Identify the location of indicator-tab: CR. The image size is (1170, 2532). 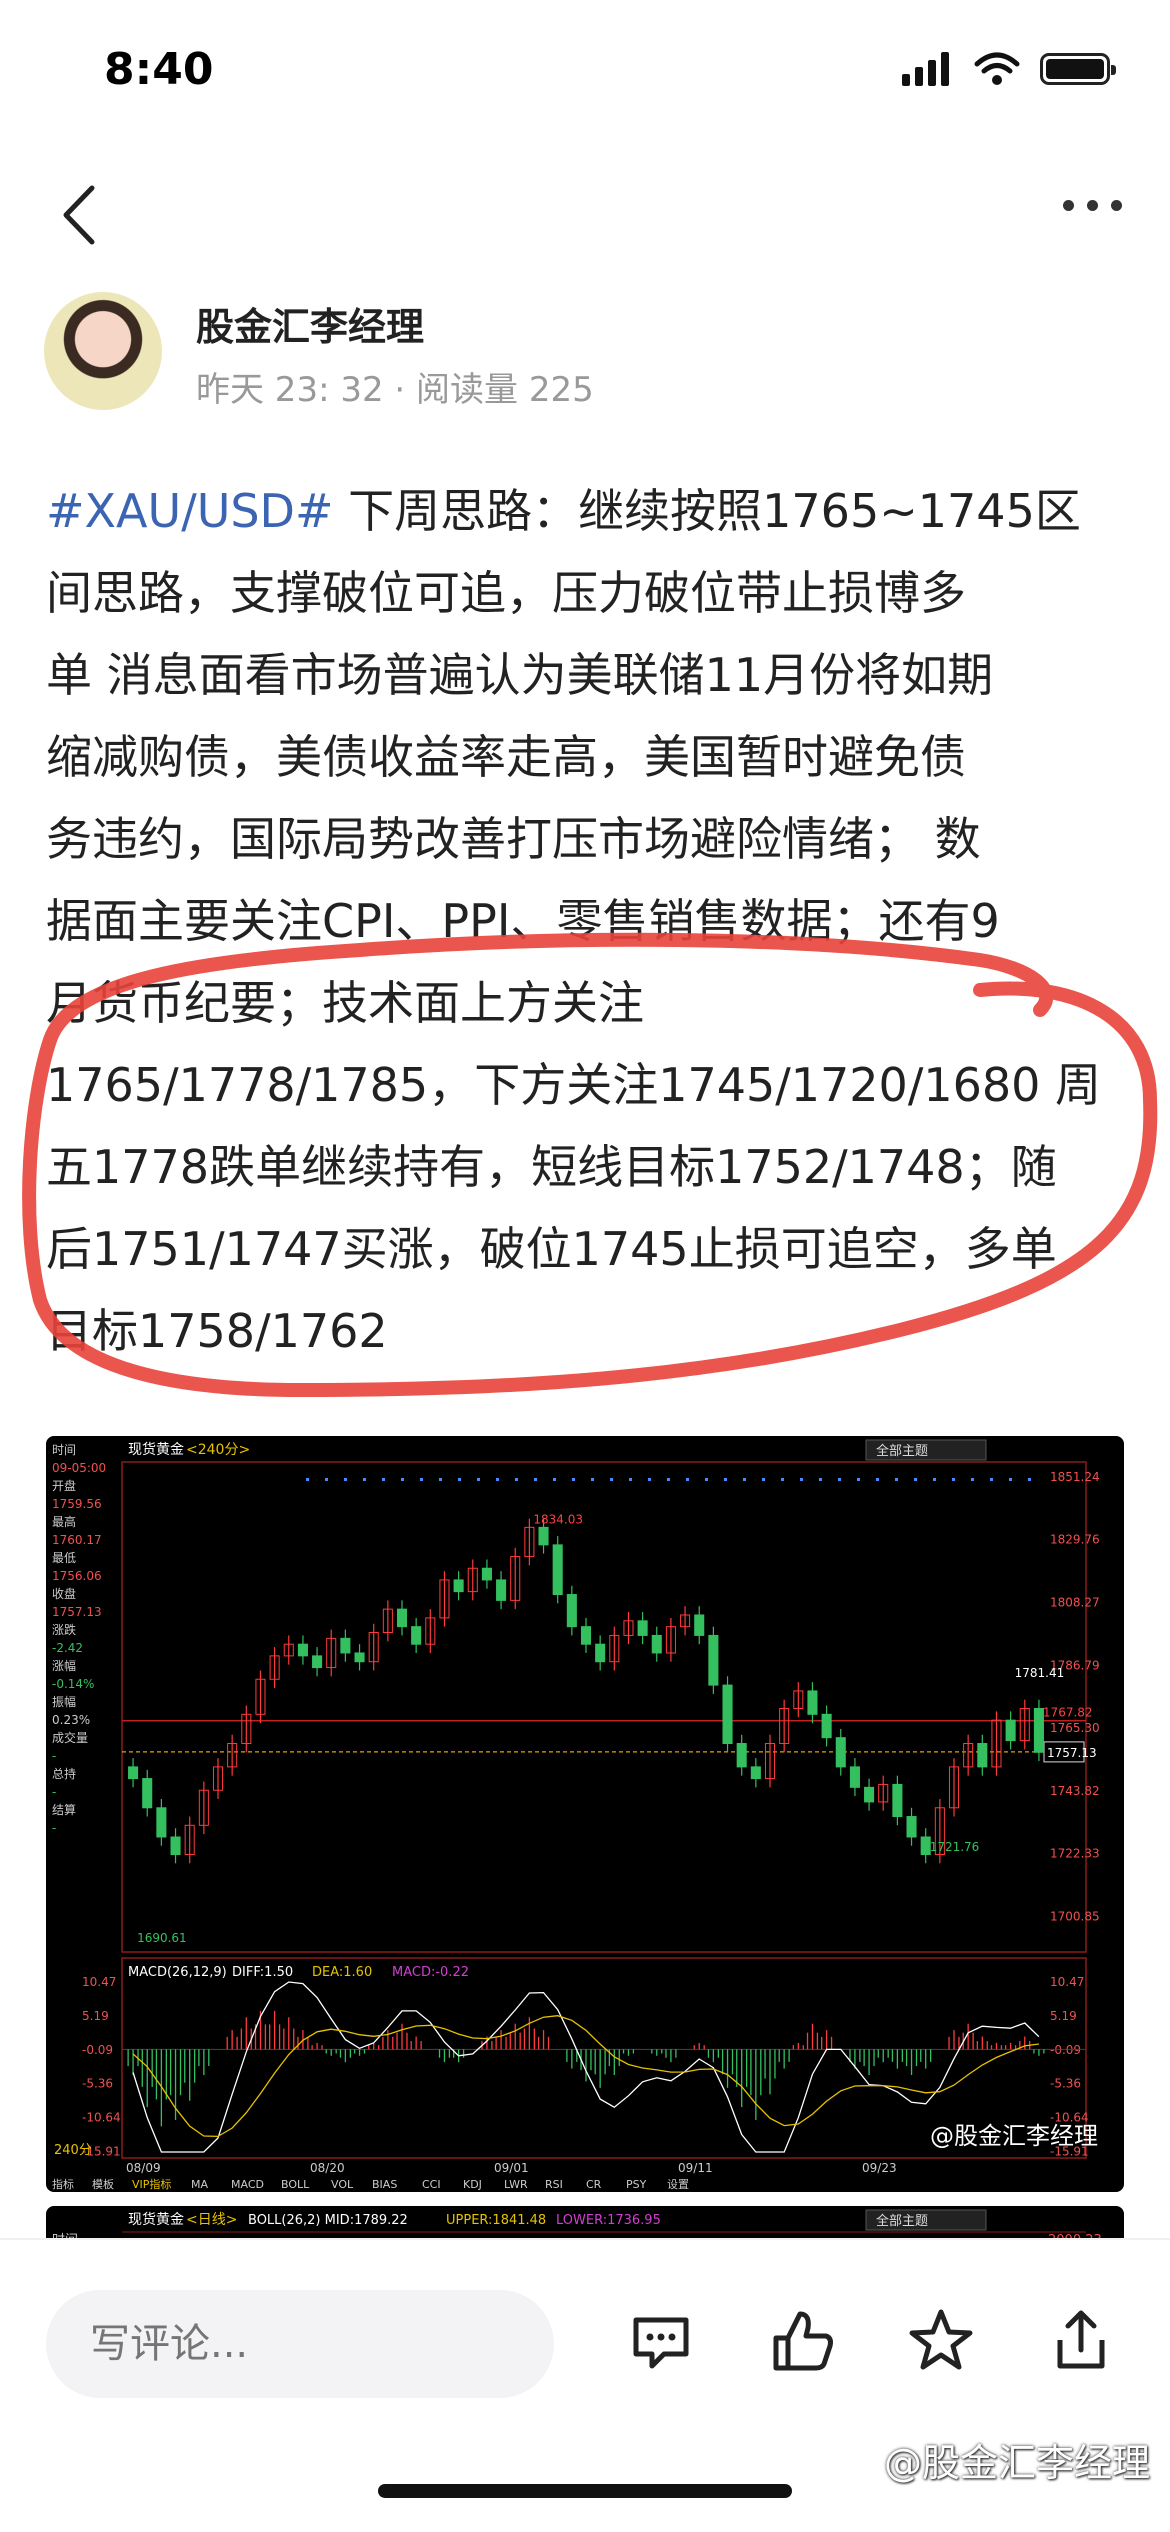
(594, 2184).